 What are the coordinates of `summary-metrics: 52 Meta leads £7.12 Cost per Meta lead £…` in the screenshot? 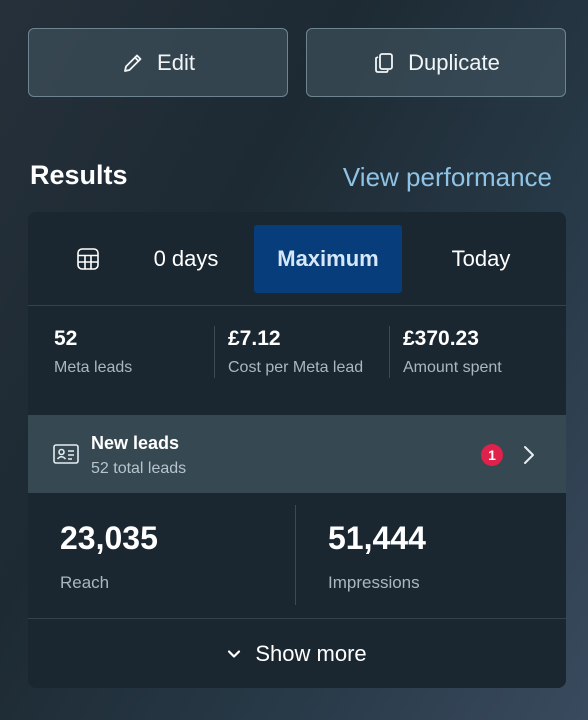 It's located at (297, 361).